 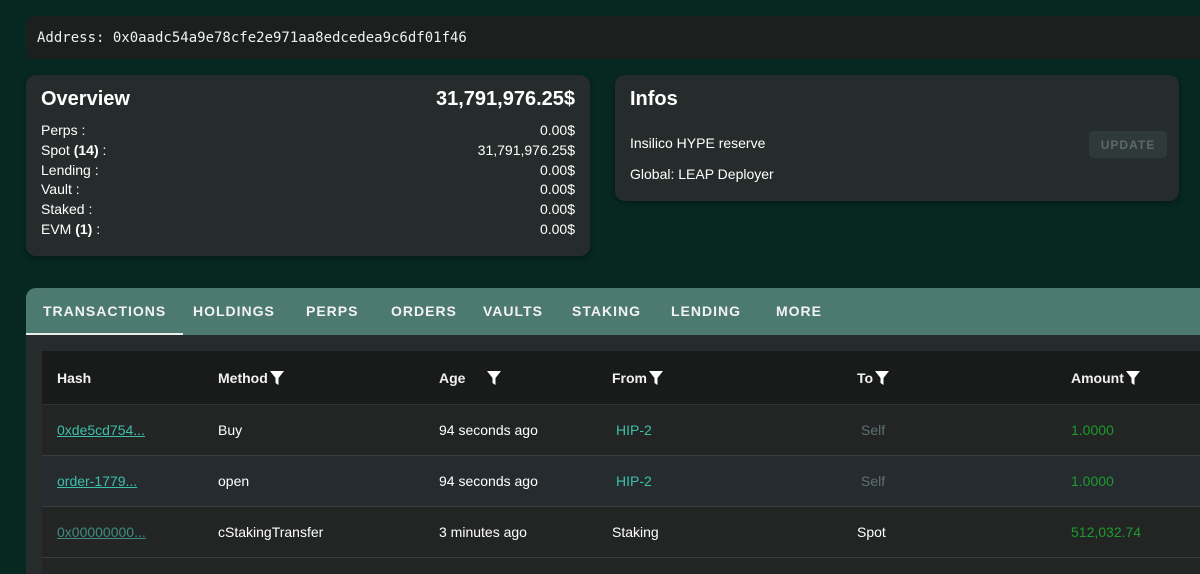 I want to click on table-header: Hash Method Age From To Amount, so click(x=621, y=378).